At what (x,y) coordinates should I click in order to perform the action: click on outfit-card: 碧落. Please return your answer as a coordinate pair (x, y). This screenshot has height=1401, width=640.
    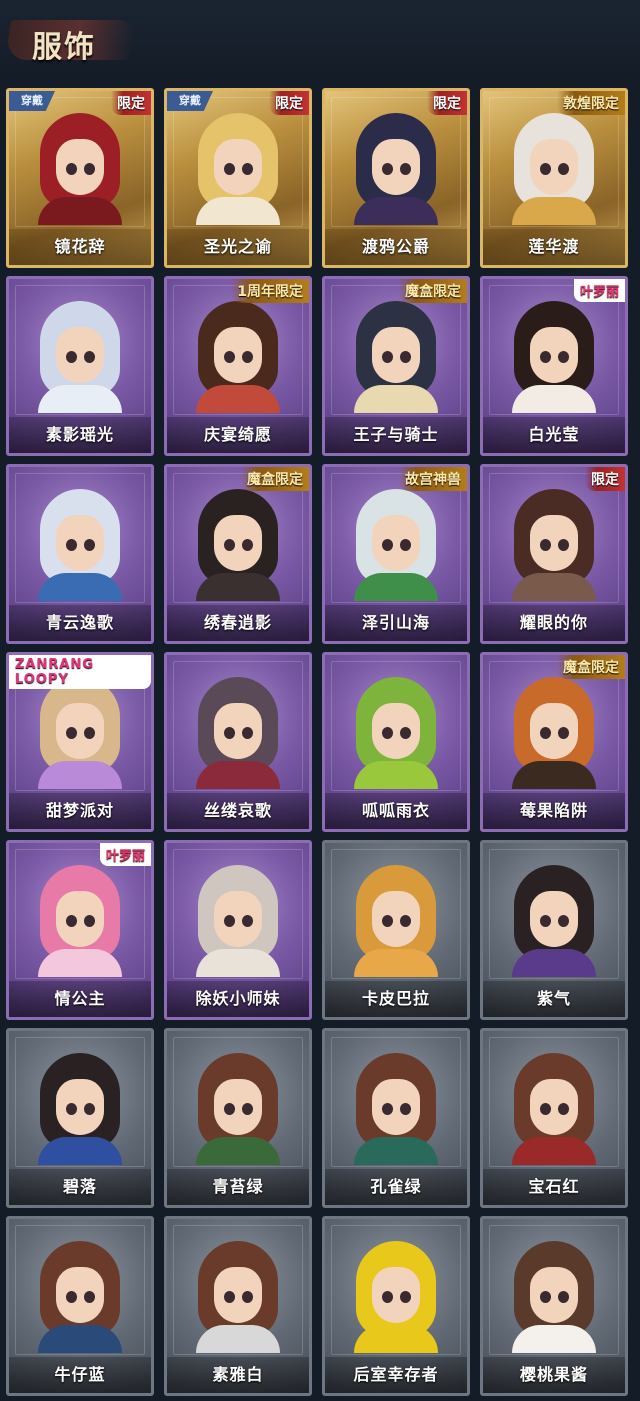
    Looking at the image, I should click on (80, 1118).